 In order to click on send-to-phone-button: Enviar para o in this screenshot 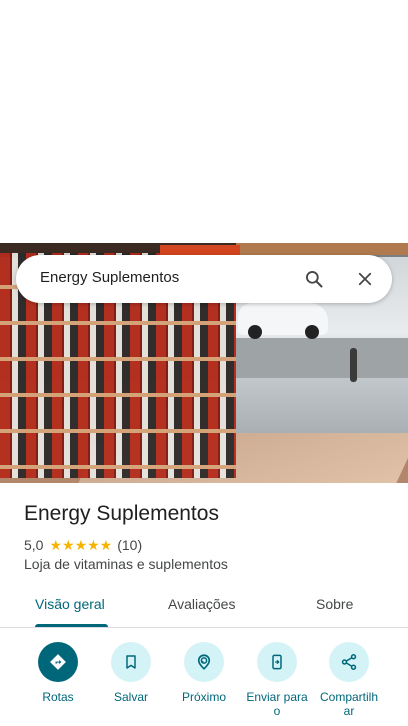, I will do `click(277, 680)`.